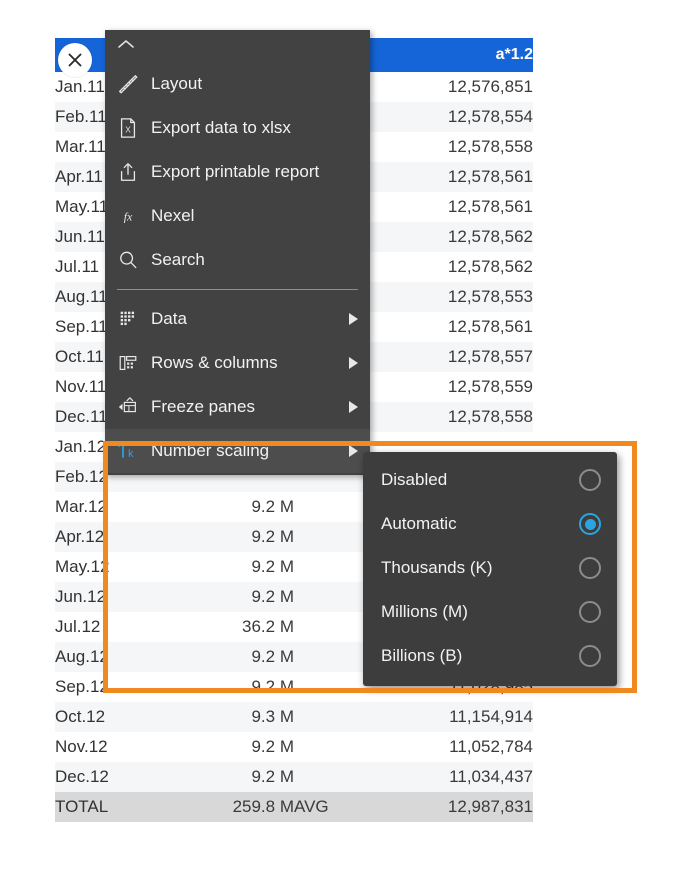 Image resolution: width=679 pixels, height=881 pixels. I want to click on menu-item-freeze-panes: Freeze panes, so click(237, 407).